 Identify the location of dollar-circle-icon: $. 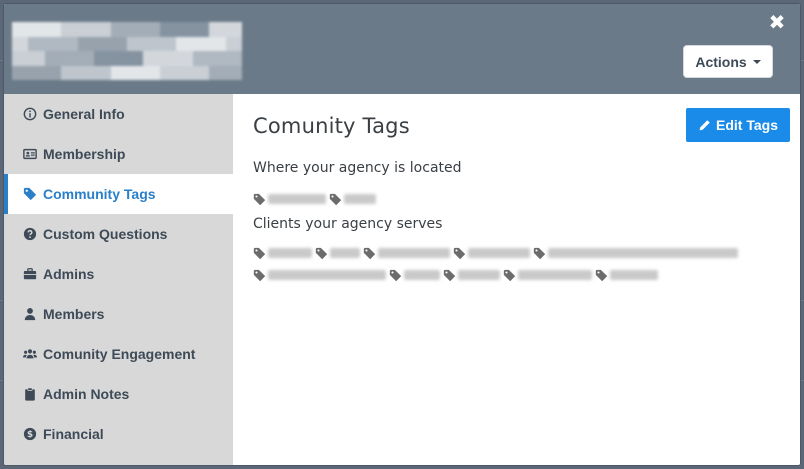
(30, 434).